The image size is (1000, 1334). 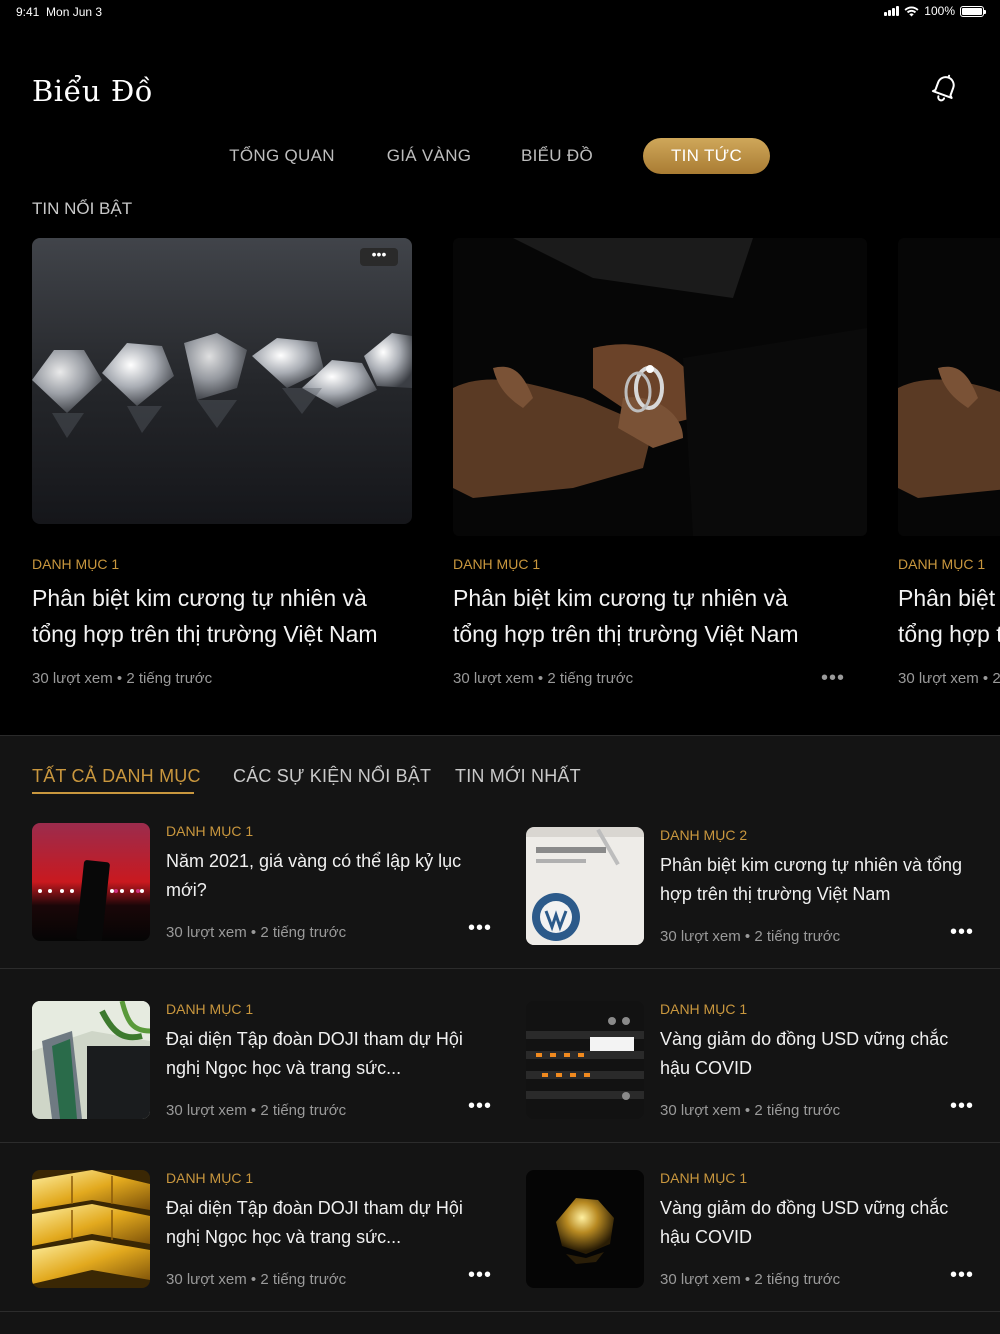 What do you see at coordinates (892, 11) in the screenshot?
I see `signal-icon` at bounding box center [892, 11].